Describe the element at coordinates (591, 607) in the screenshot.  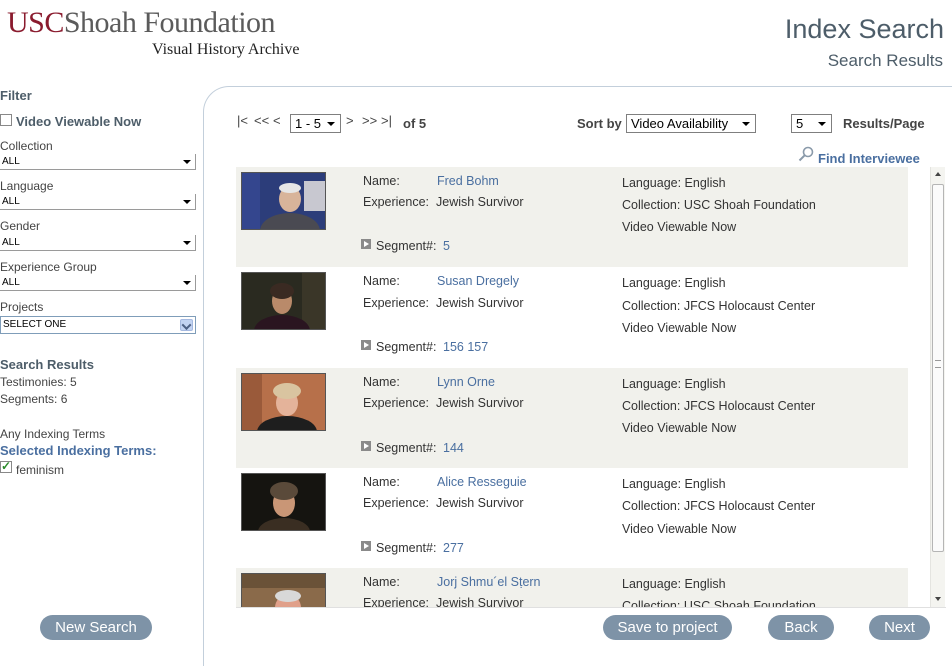
I see `divider` at that location.